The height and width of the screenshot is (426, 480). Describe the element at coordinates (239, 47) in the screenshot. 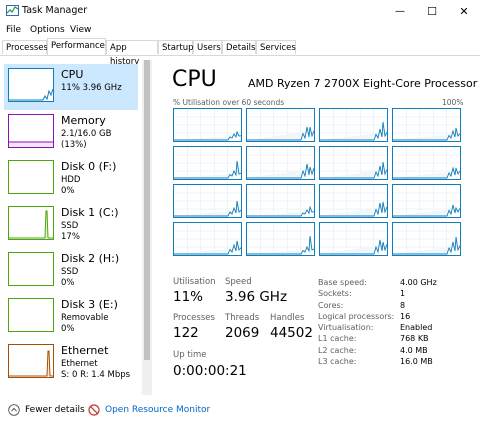

I see `tab-details: Details` at that location.